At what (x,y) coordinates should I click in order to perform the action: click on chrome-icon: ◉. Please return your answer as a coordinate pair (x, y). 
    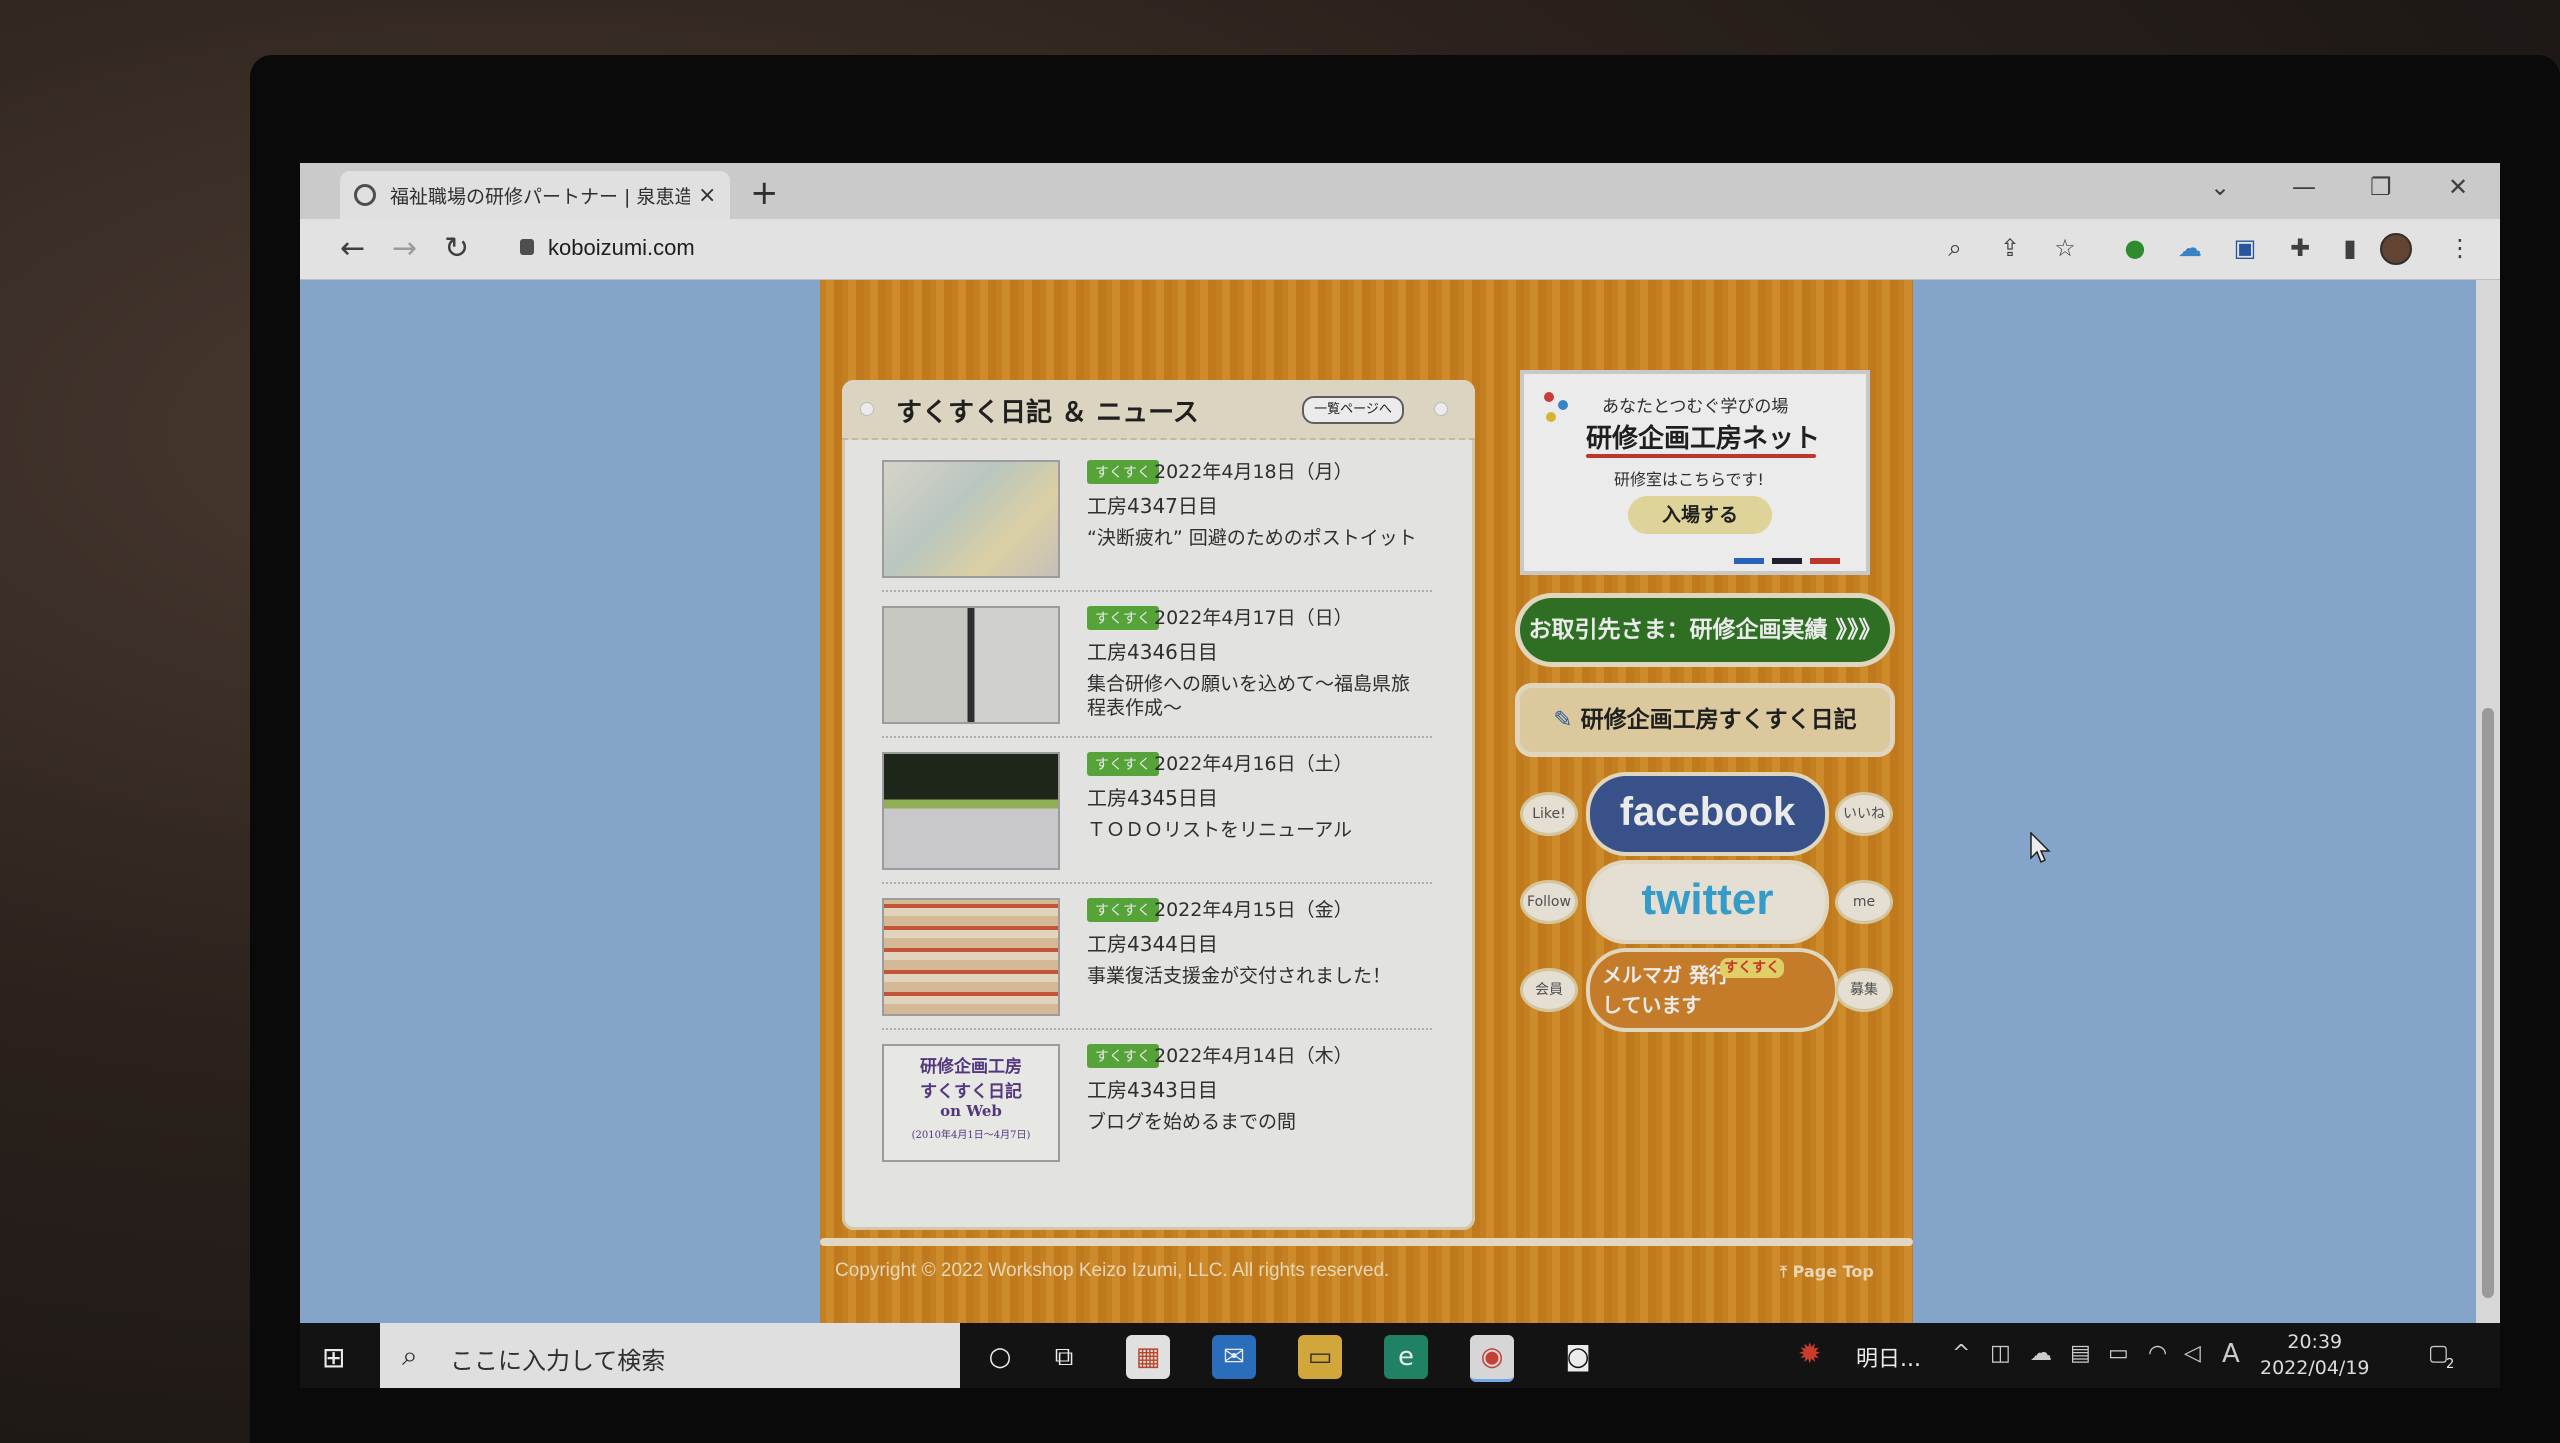
    Looking at the image, I should click on (1492, 1358).